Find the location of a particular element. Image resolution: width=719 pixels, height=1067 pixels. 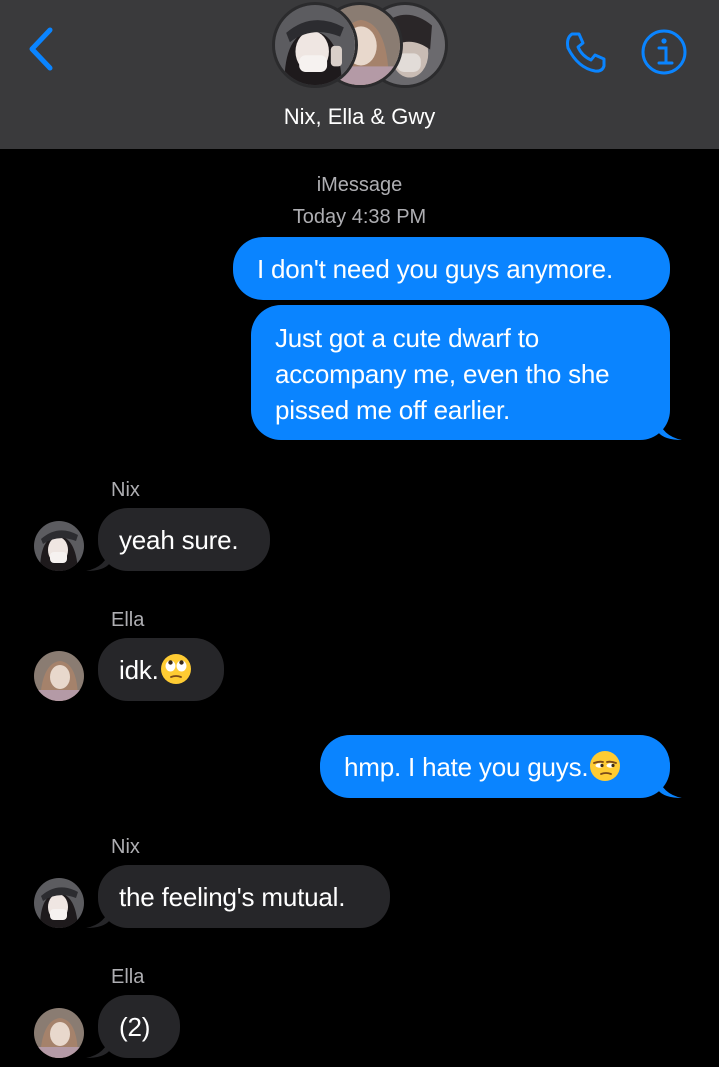

received-message-bubble: yeah sure. is located at coordinates (178, 539).